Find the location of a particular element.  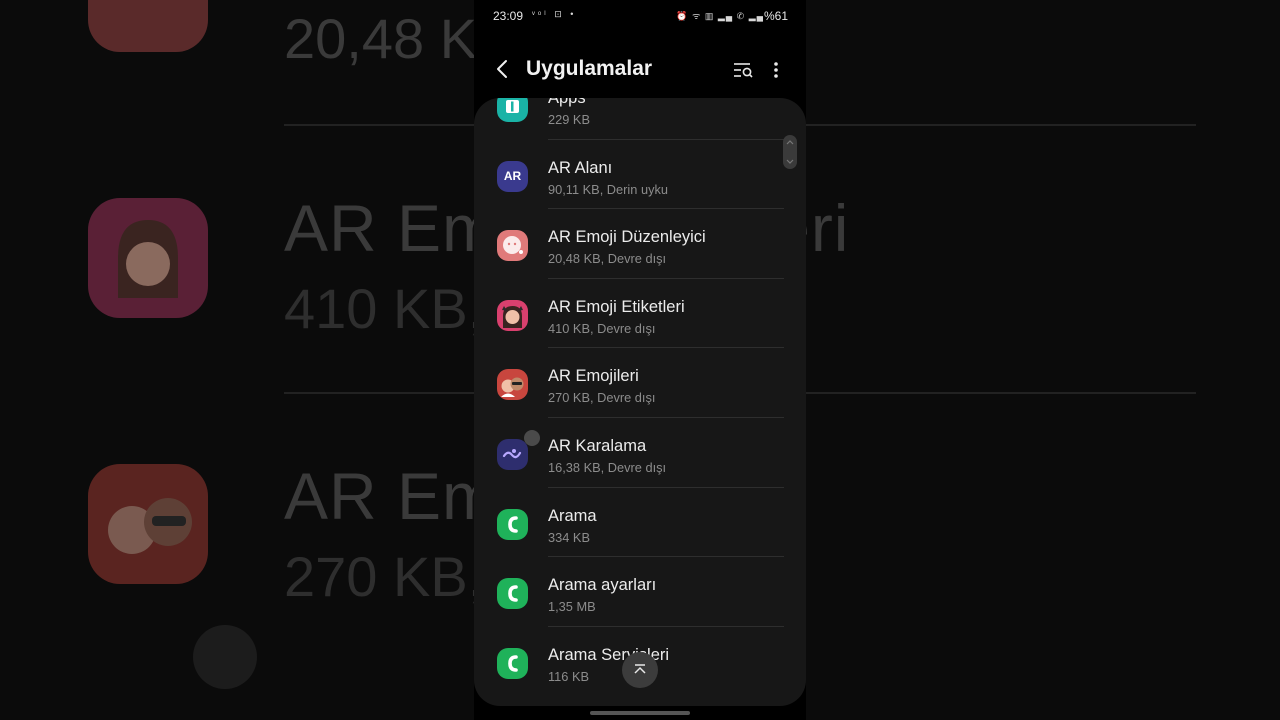

list-item-ar-doodle: AR Karalama 16,38 KB, Devre dışı is located at coordinates (640, 453).